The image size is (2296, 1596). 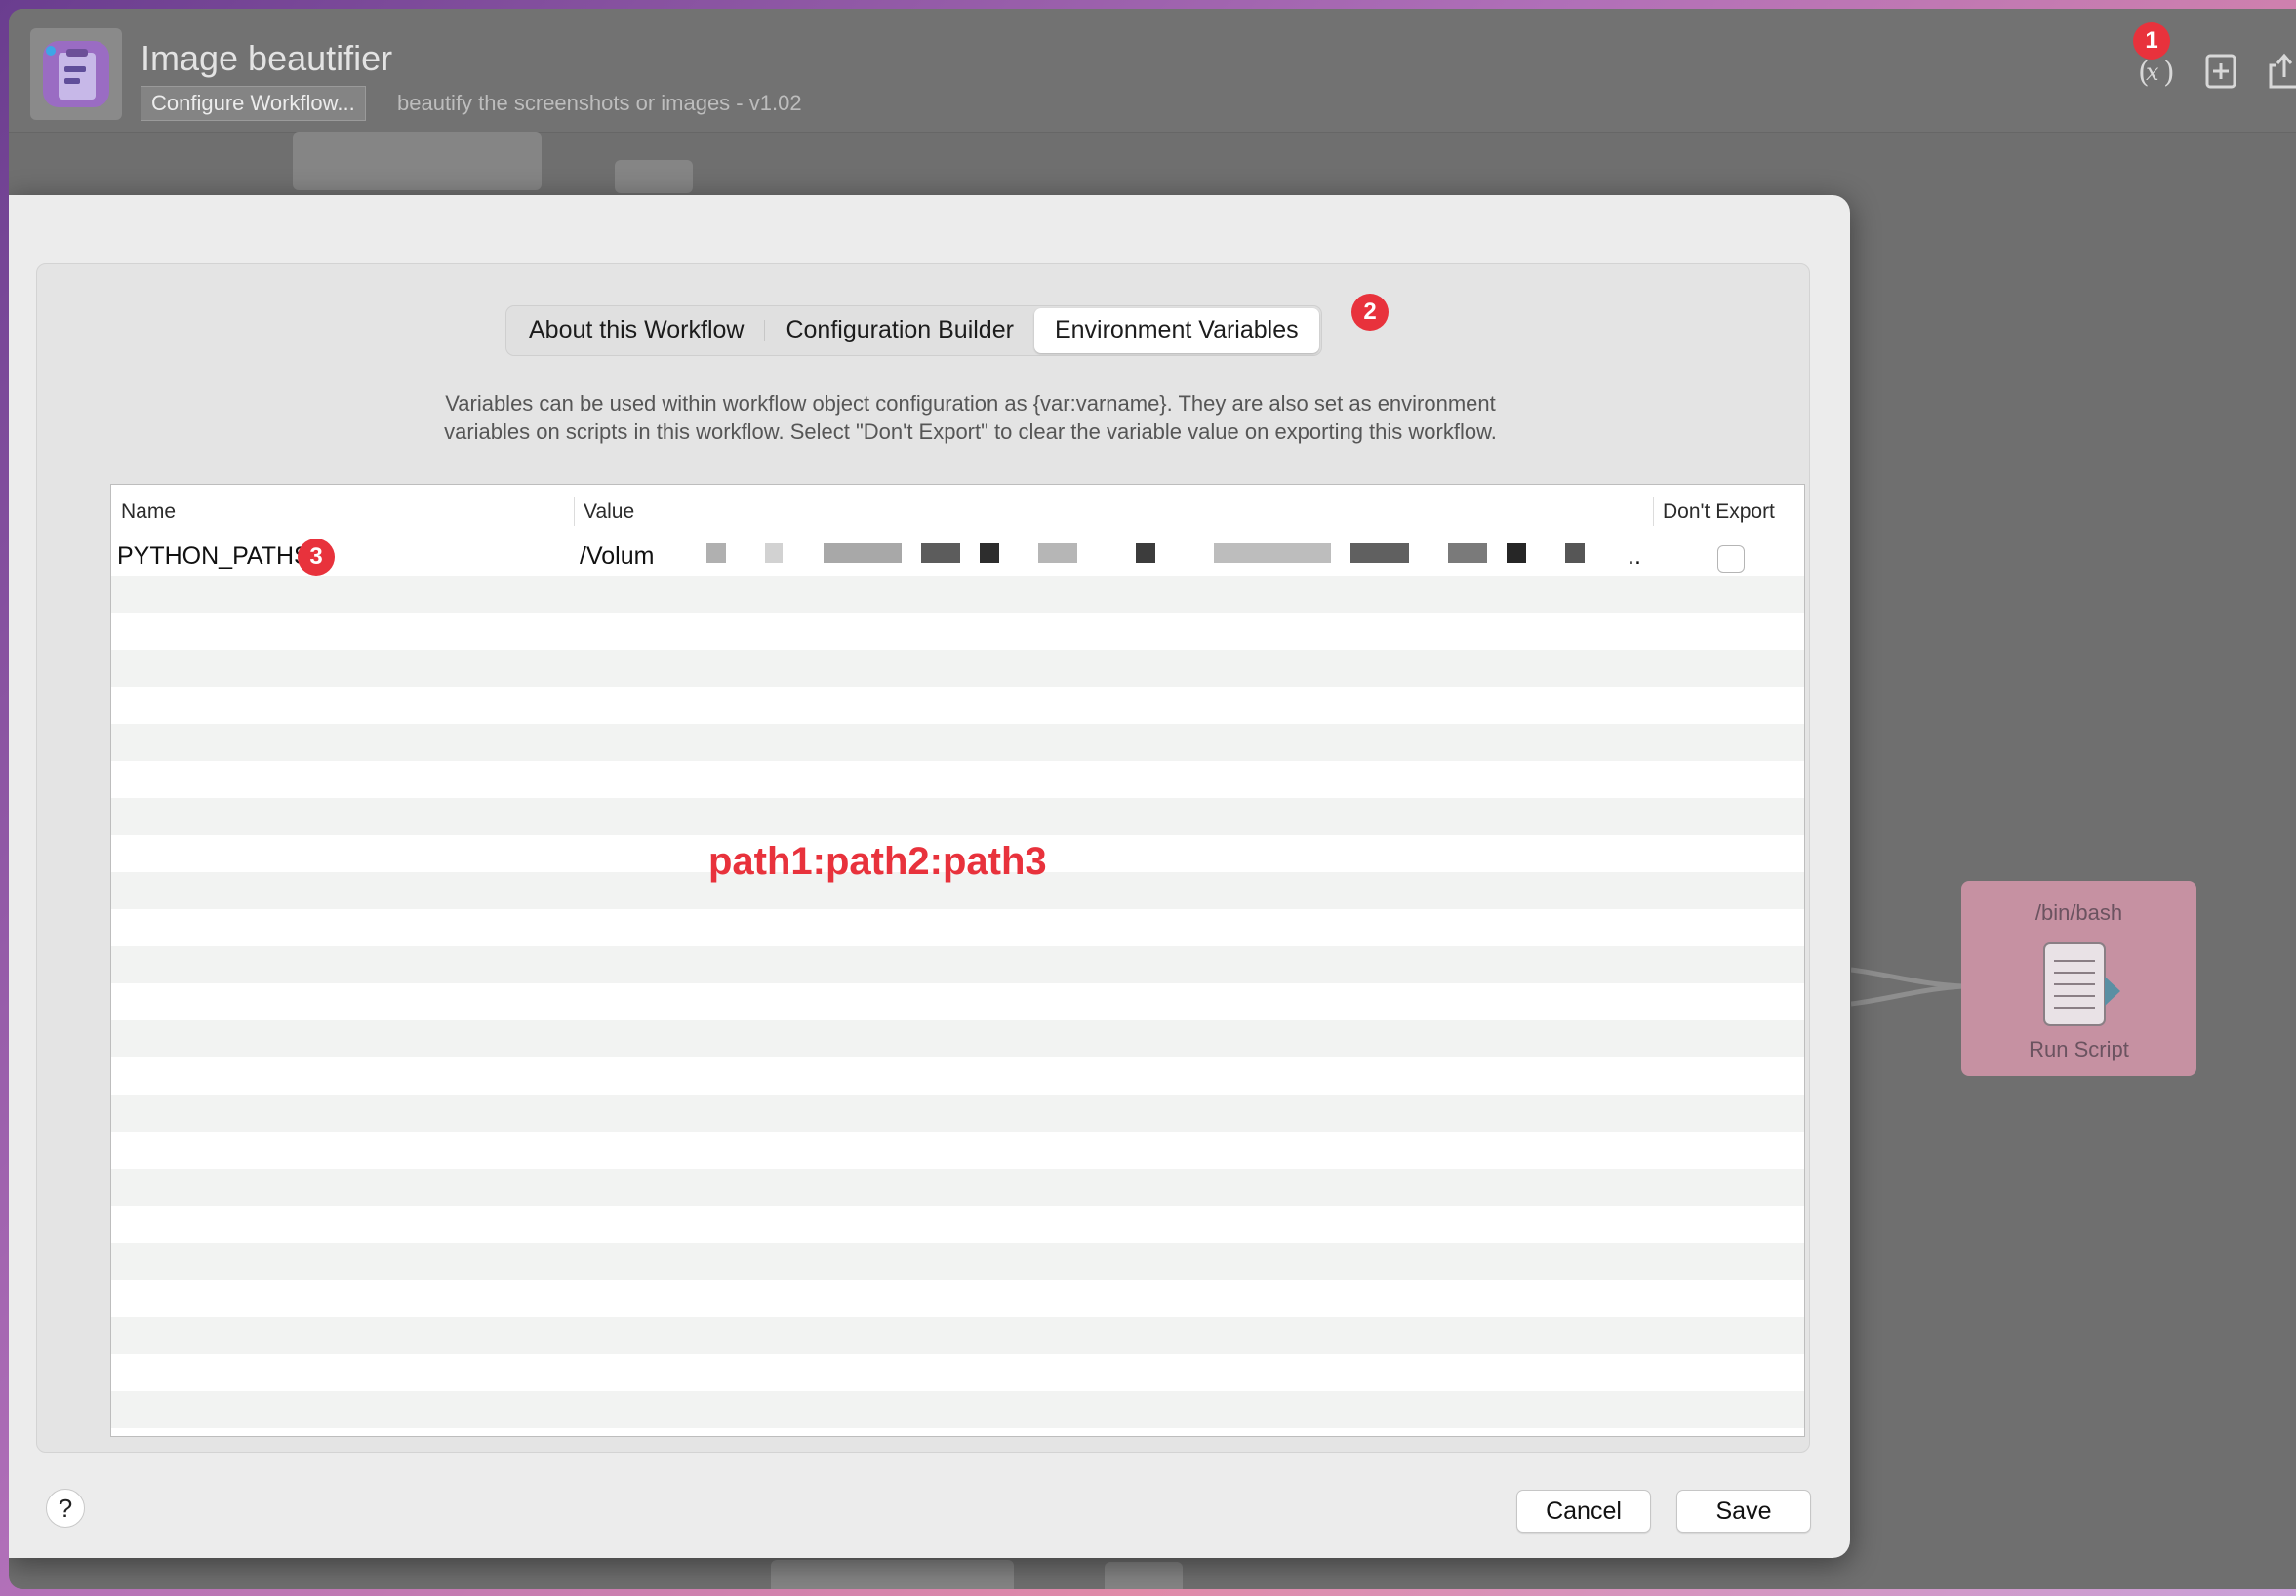 I want to click on tab-configuration-builder: Configuration Builder, so click(x=899, y=330).